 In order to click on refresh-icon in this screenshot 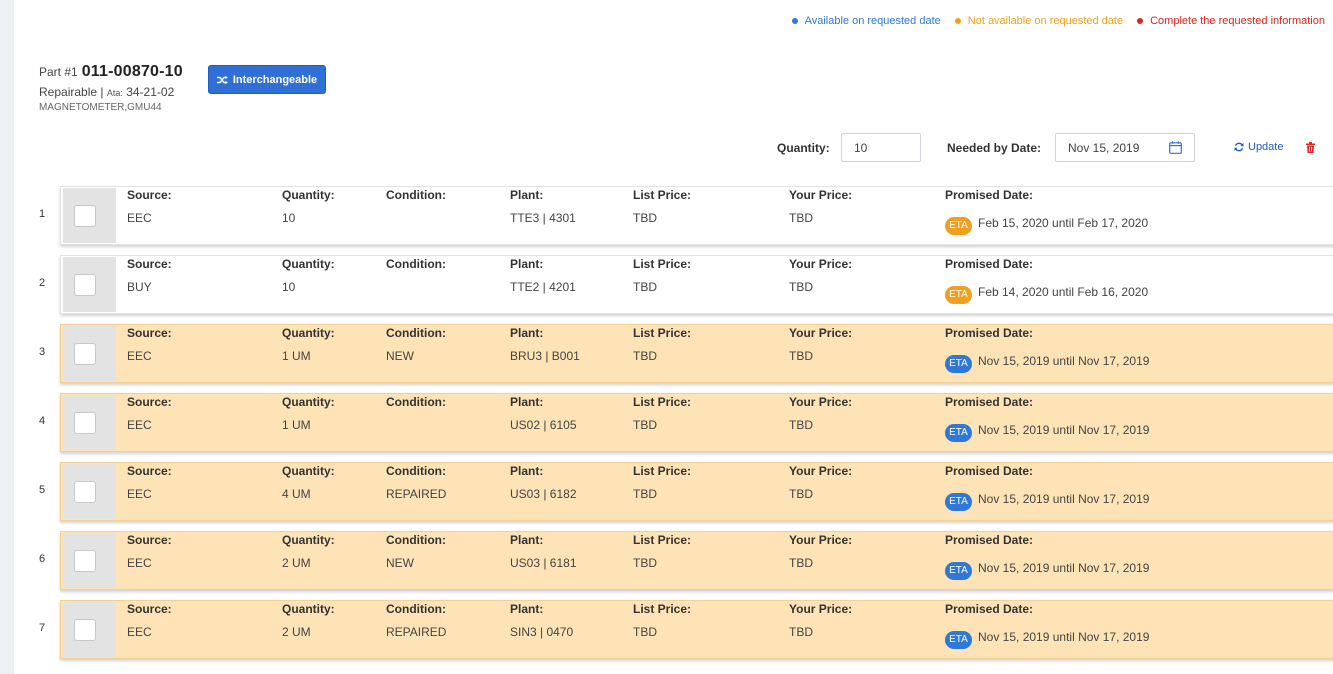, I will do `click(1239, 147)`.